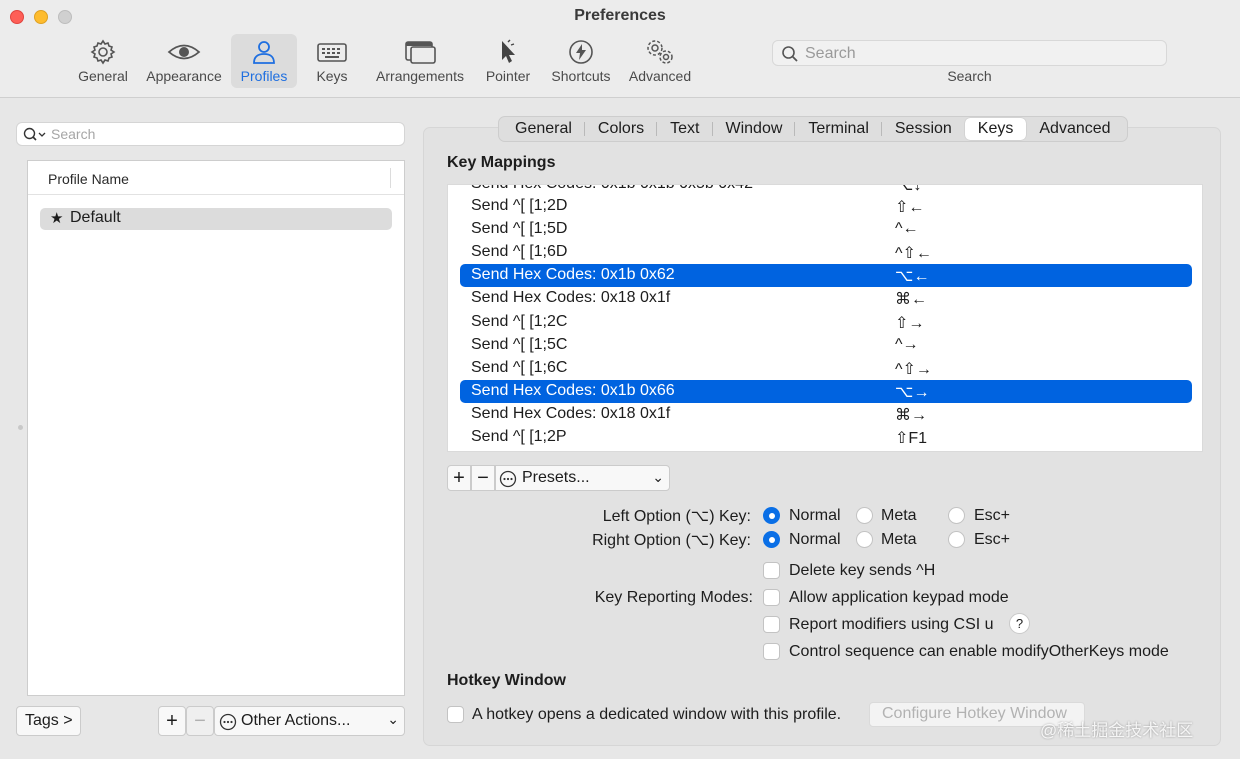 This screenshot has width=1240, height=759. Describe the element at coordinates (815, 539) in the screenshot. I see `right-option-normal-label: Normal` at that location.